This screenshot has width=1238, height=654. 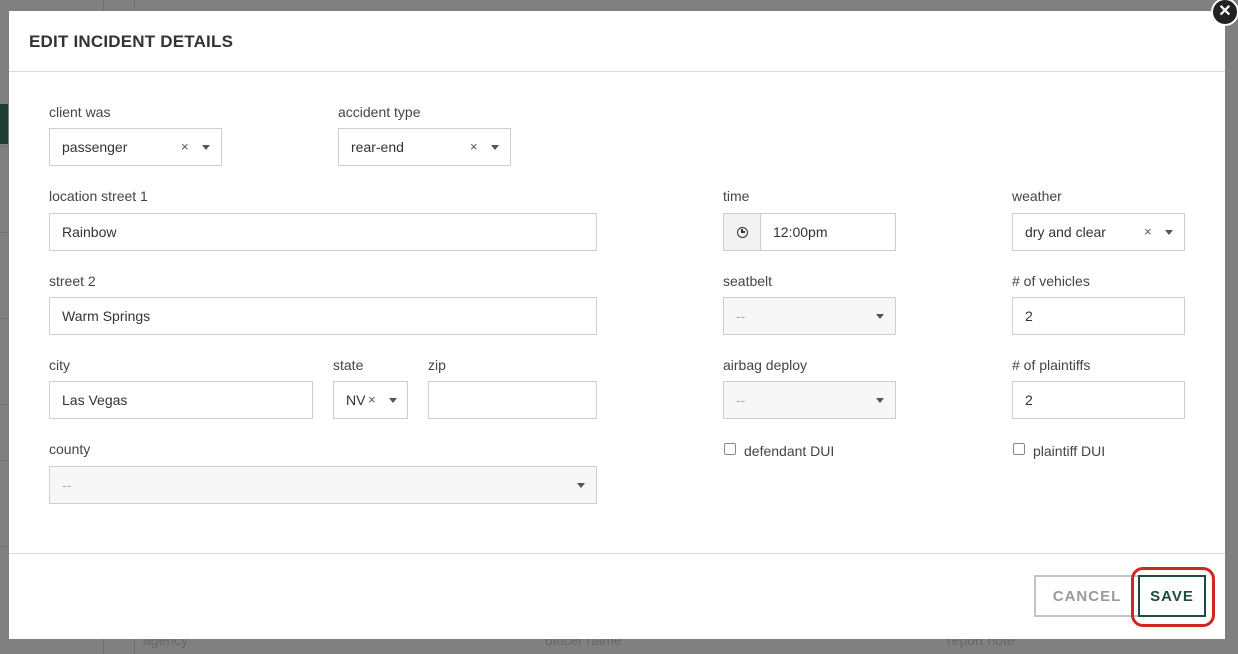 I want to click on save-button-highlight, so click(x=1173, y=597).